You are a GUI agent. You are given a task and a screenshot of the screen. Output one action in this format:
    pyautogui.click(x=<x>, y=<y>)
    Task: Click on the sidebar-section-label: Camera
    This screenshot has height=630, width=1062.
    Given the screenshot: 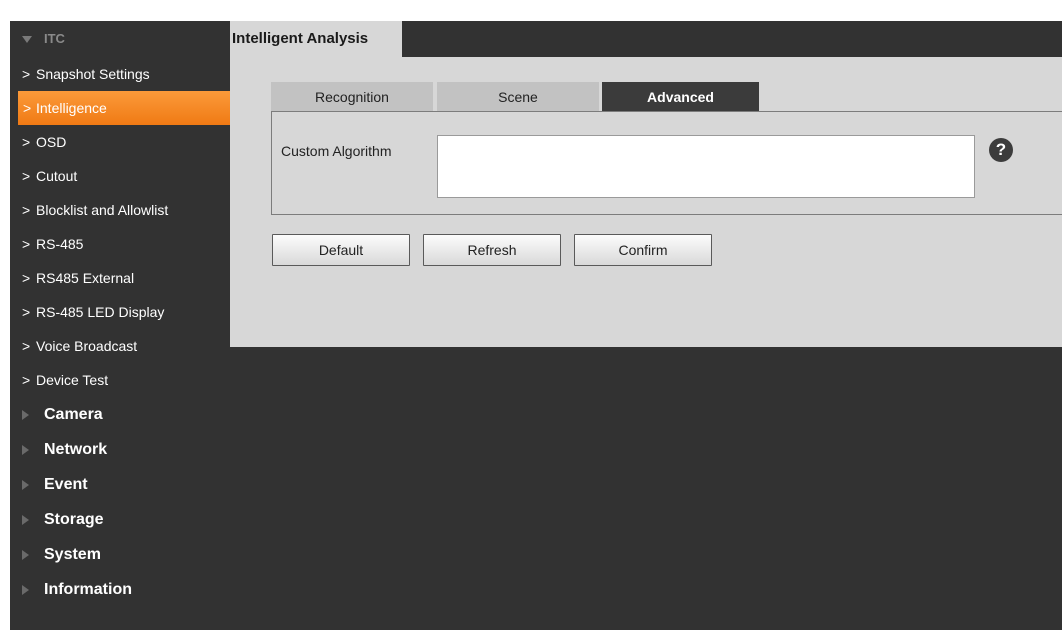 What is the action you would take?
    pyautogui.click(x=73, y=414)
    